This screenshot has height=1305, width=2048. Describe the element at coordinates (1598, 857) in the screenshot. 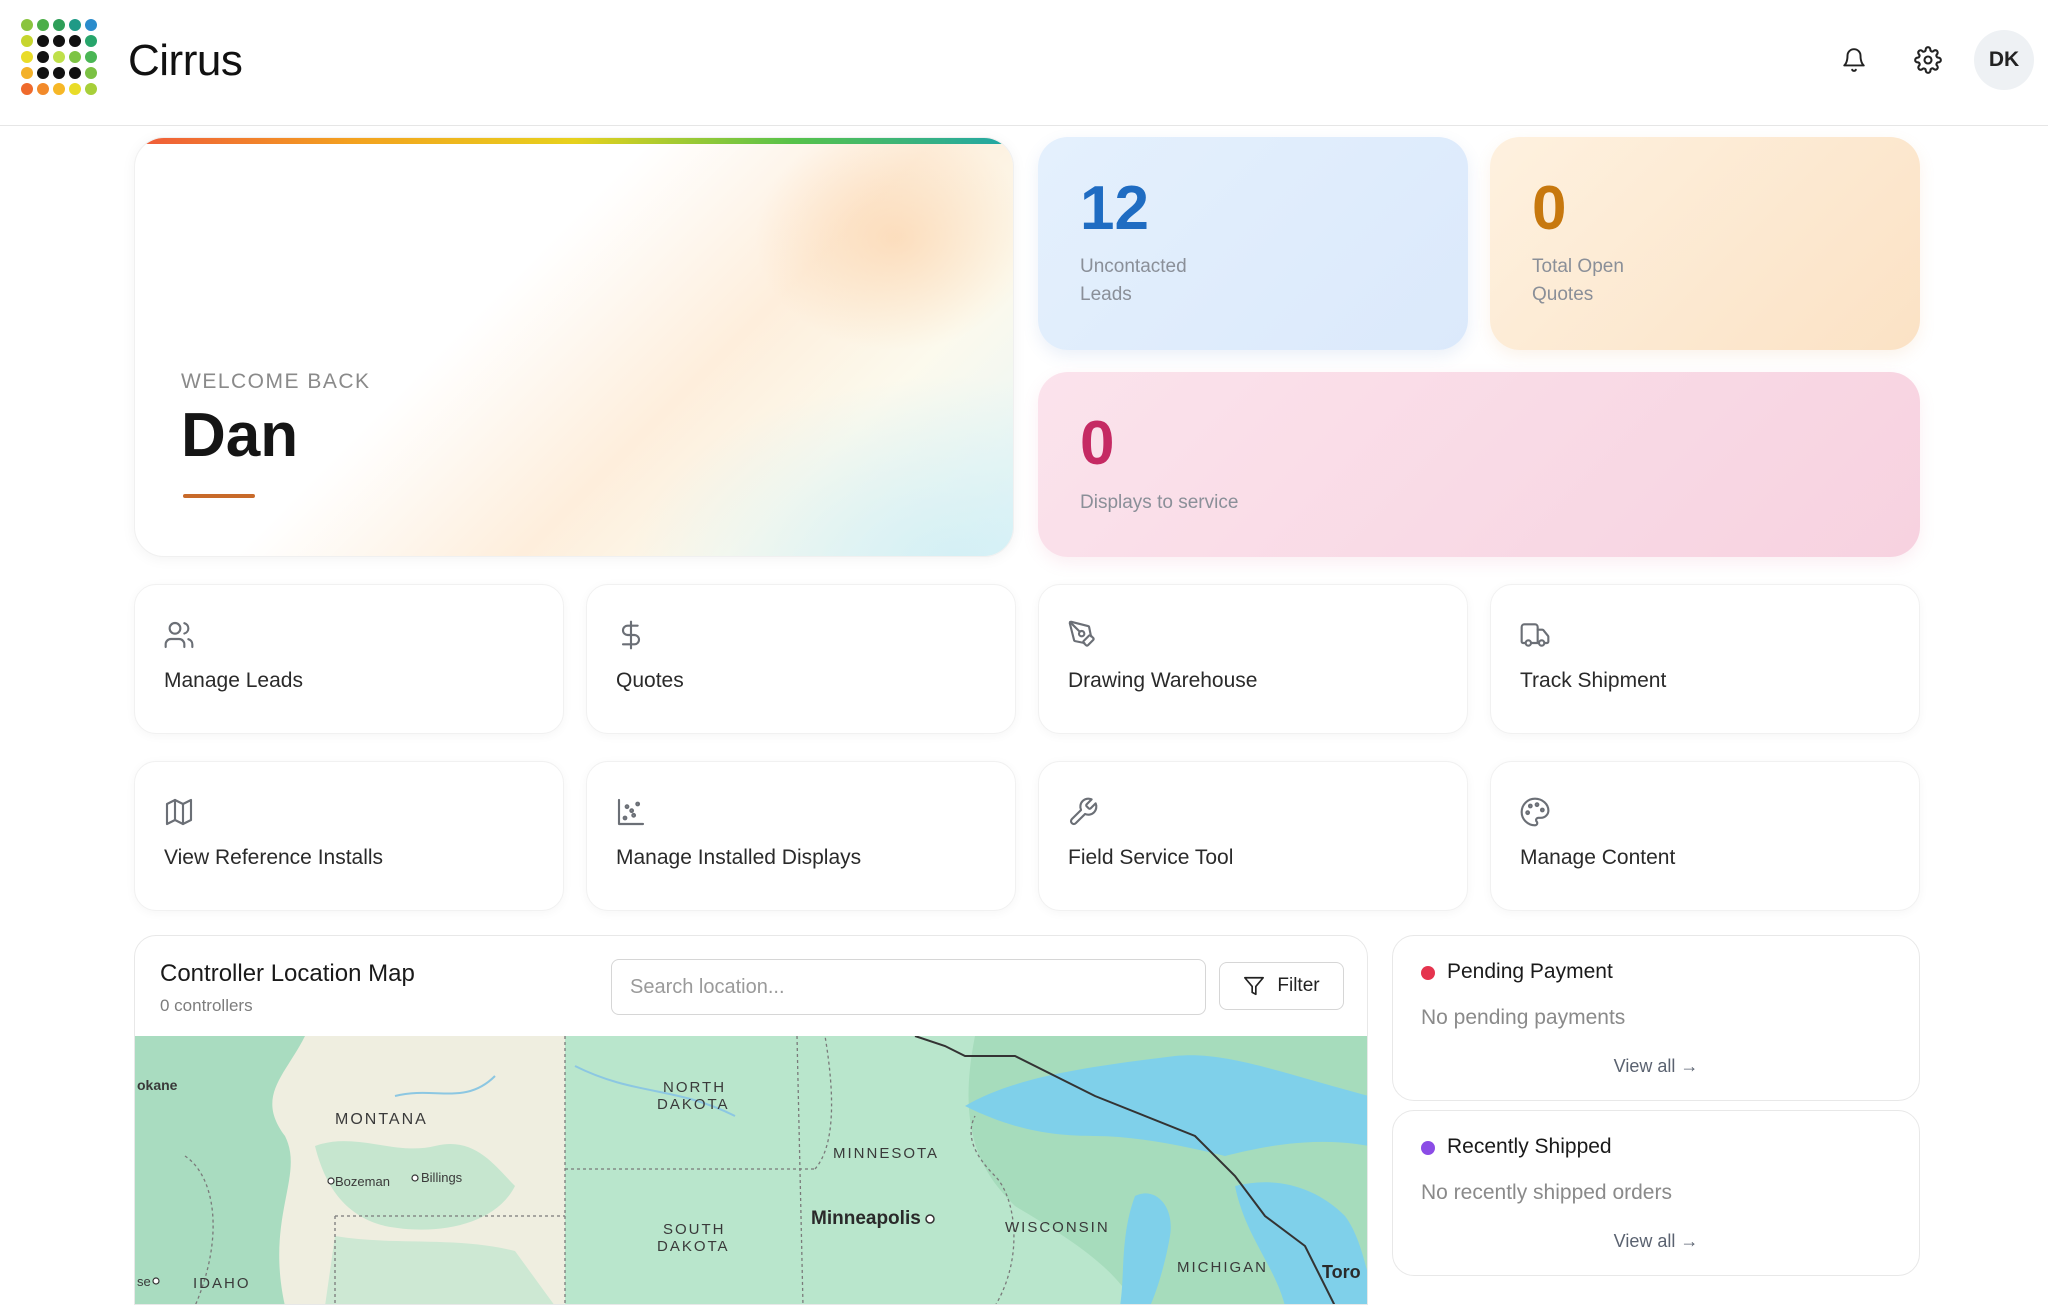

I see `action-label: Manage Content` at that location.